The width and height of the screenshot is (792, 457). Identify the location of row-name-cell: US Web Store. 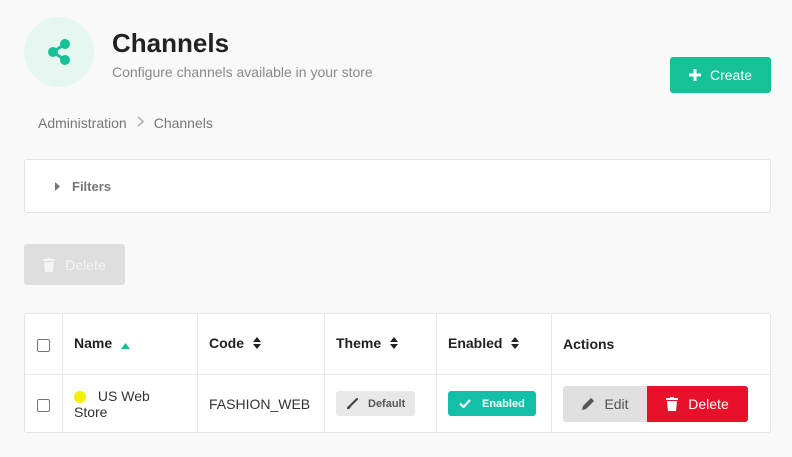
(130, 403).